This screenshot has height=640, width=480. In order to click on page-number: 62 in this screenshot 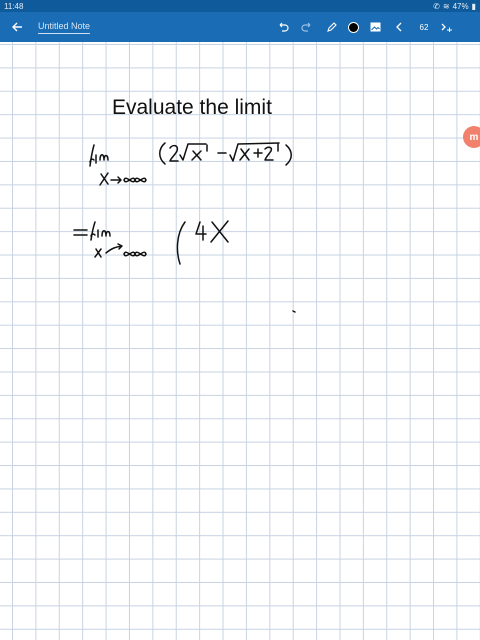, I will do `click(424, 27)`.